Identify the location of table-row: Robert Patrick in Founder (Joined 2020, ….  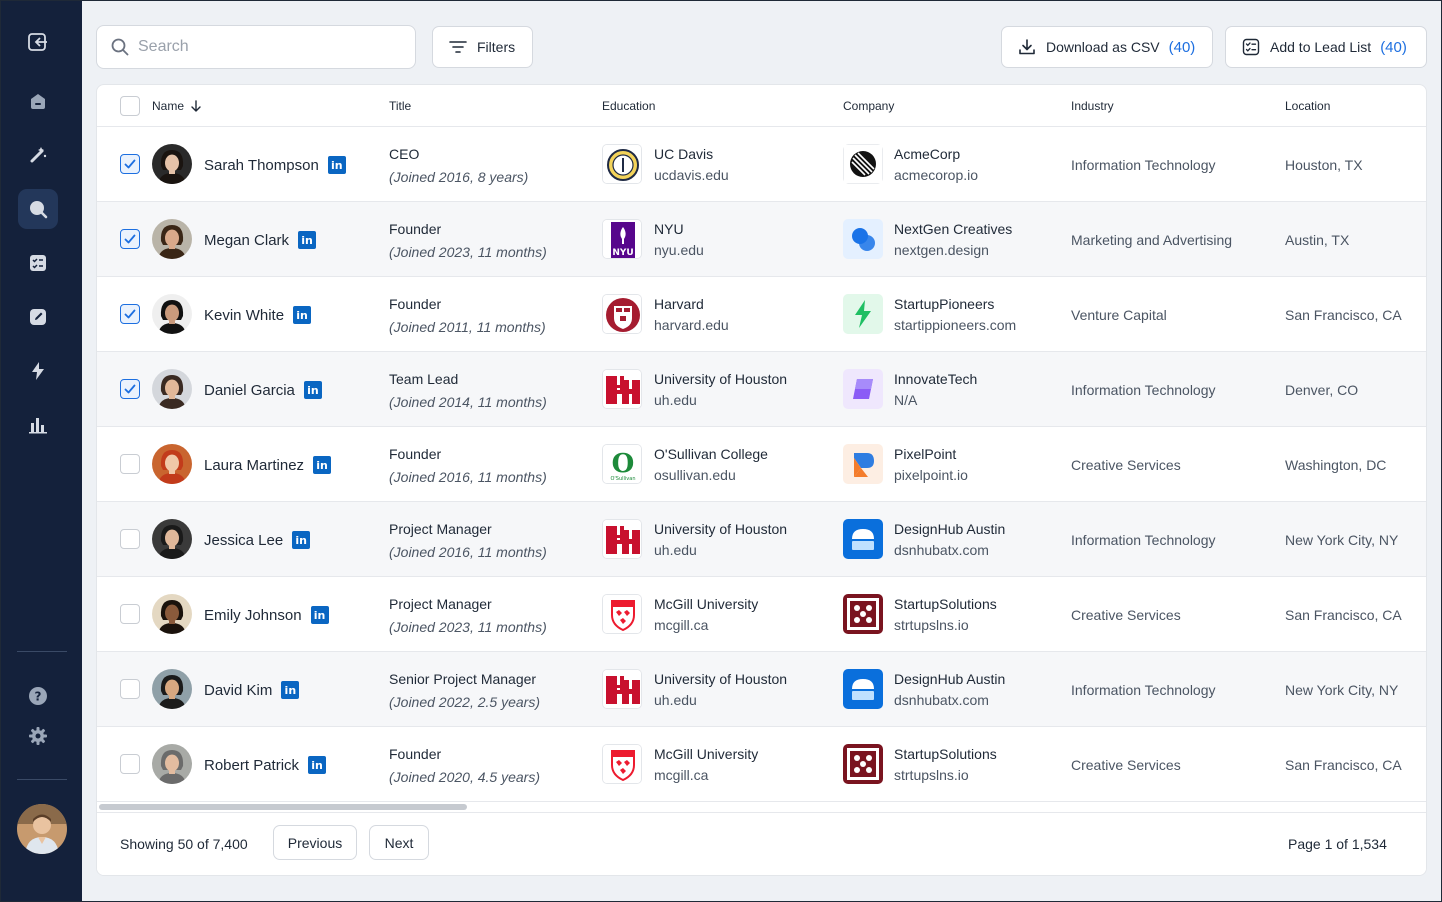
(761, 764).